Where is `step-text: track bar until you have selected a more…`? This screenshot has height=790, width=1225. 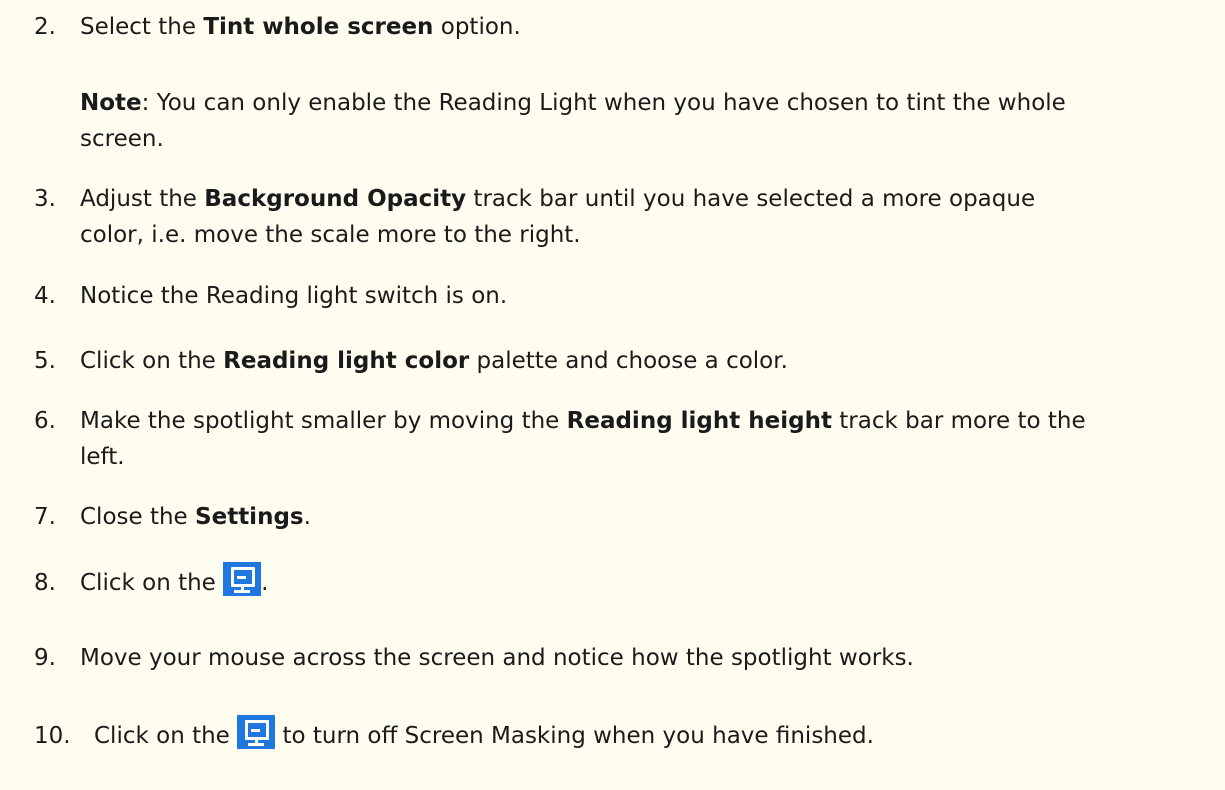 step-text: track bar until you have selected a more… is located at coordinates (751, 199).